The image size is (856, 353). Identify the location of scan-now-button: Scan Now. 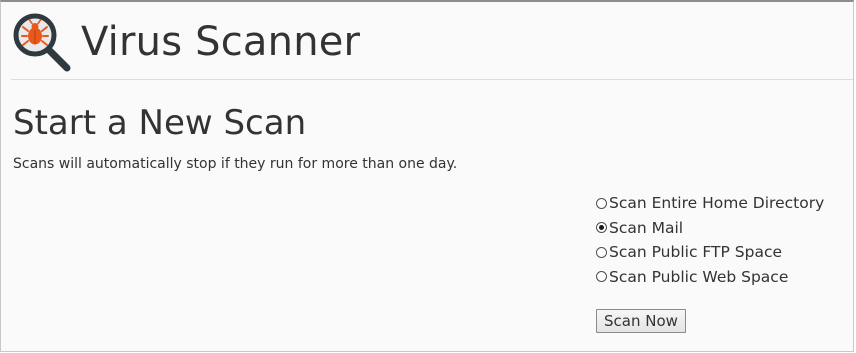
(641, 321).